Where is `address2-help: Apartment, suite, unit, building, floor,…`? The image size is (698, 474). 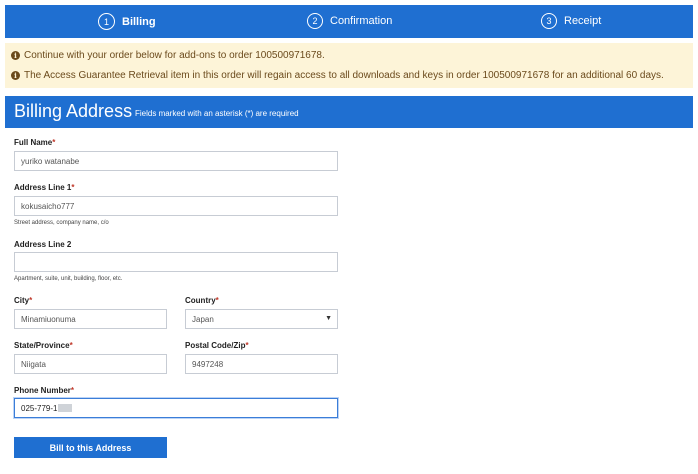 address2-help: Apartment, suite, unit, building, floor,… is located at coordinates (68, 279).